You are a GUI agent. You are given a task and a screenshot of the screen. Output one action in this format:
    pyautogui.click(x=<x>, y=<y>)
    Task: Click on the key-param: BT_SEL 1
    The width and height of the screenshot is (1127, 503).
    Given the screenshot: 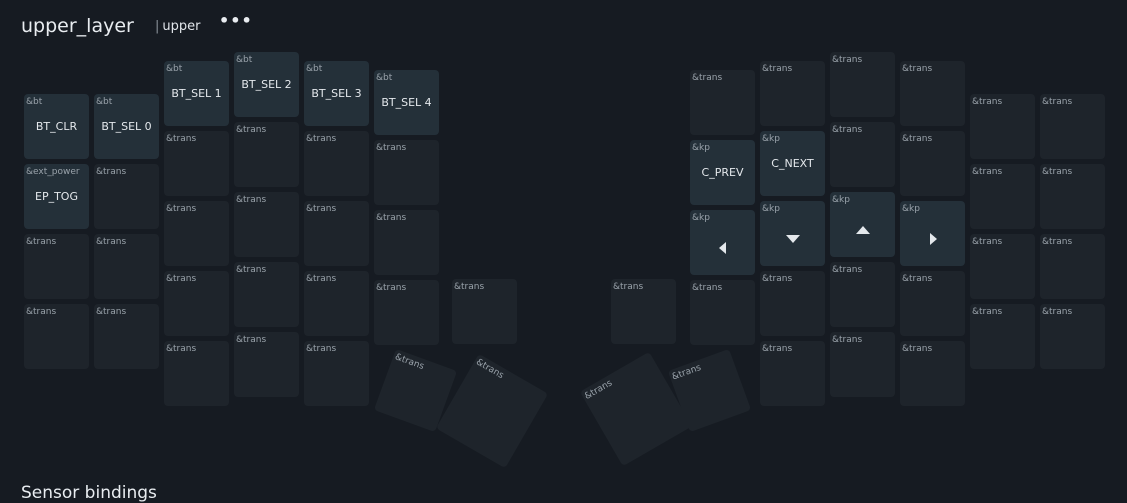 What is the action you would take?
    pyautogui.click(x=196, y=93)
    